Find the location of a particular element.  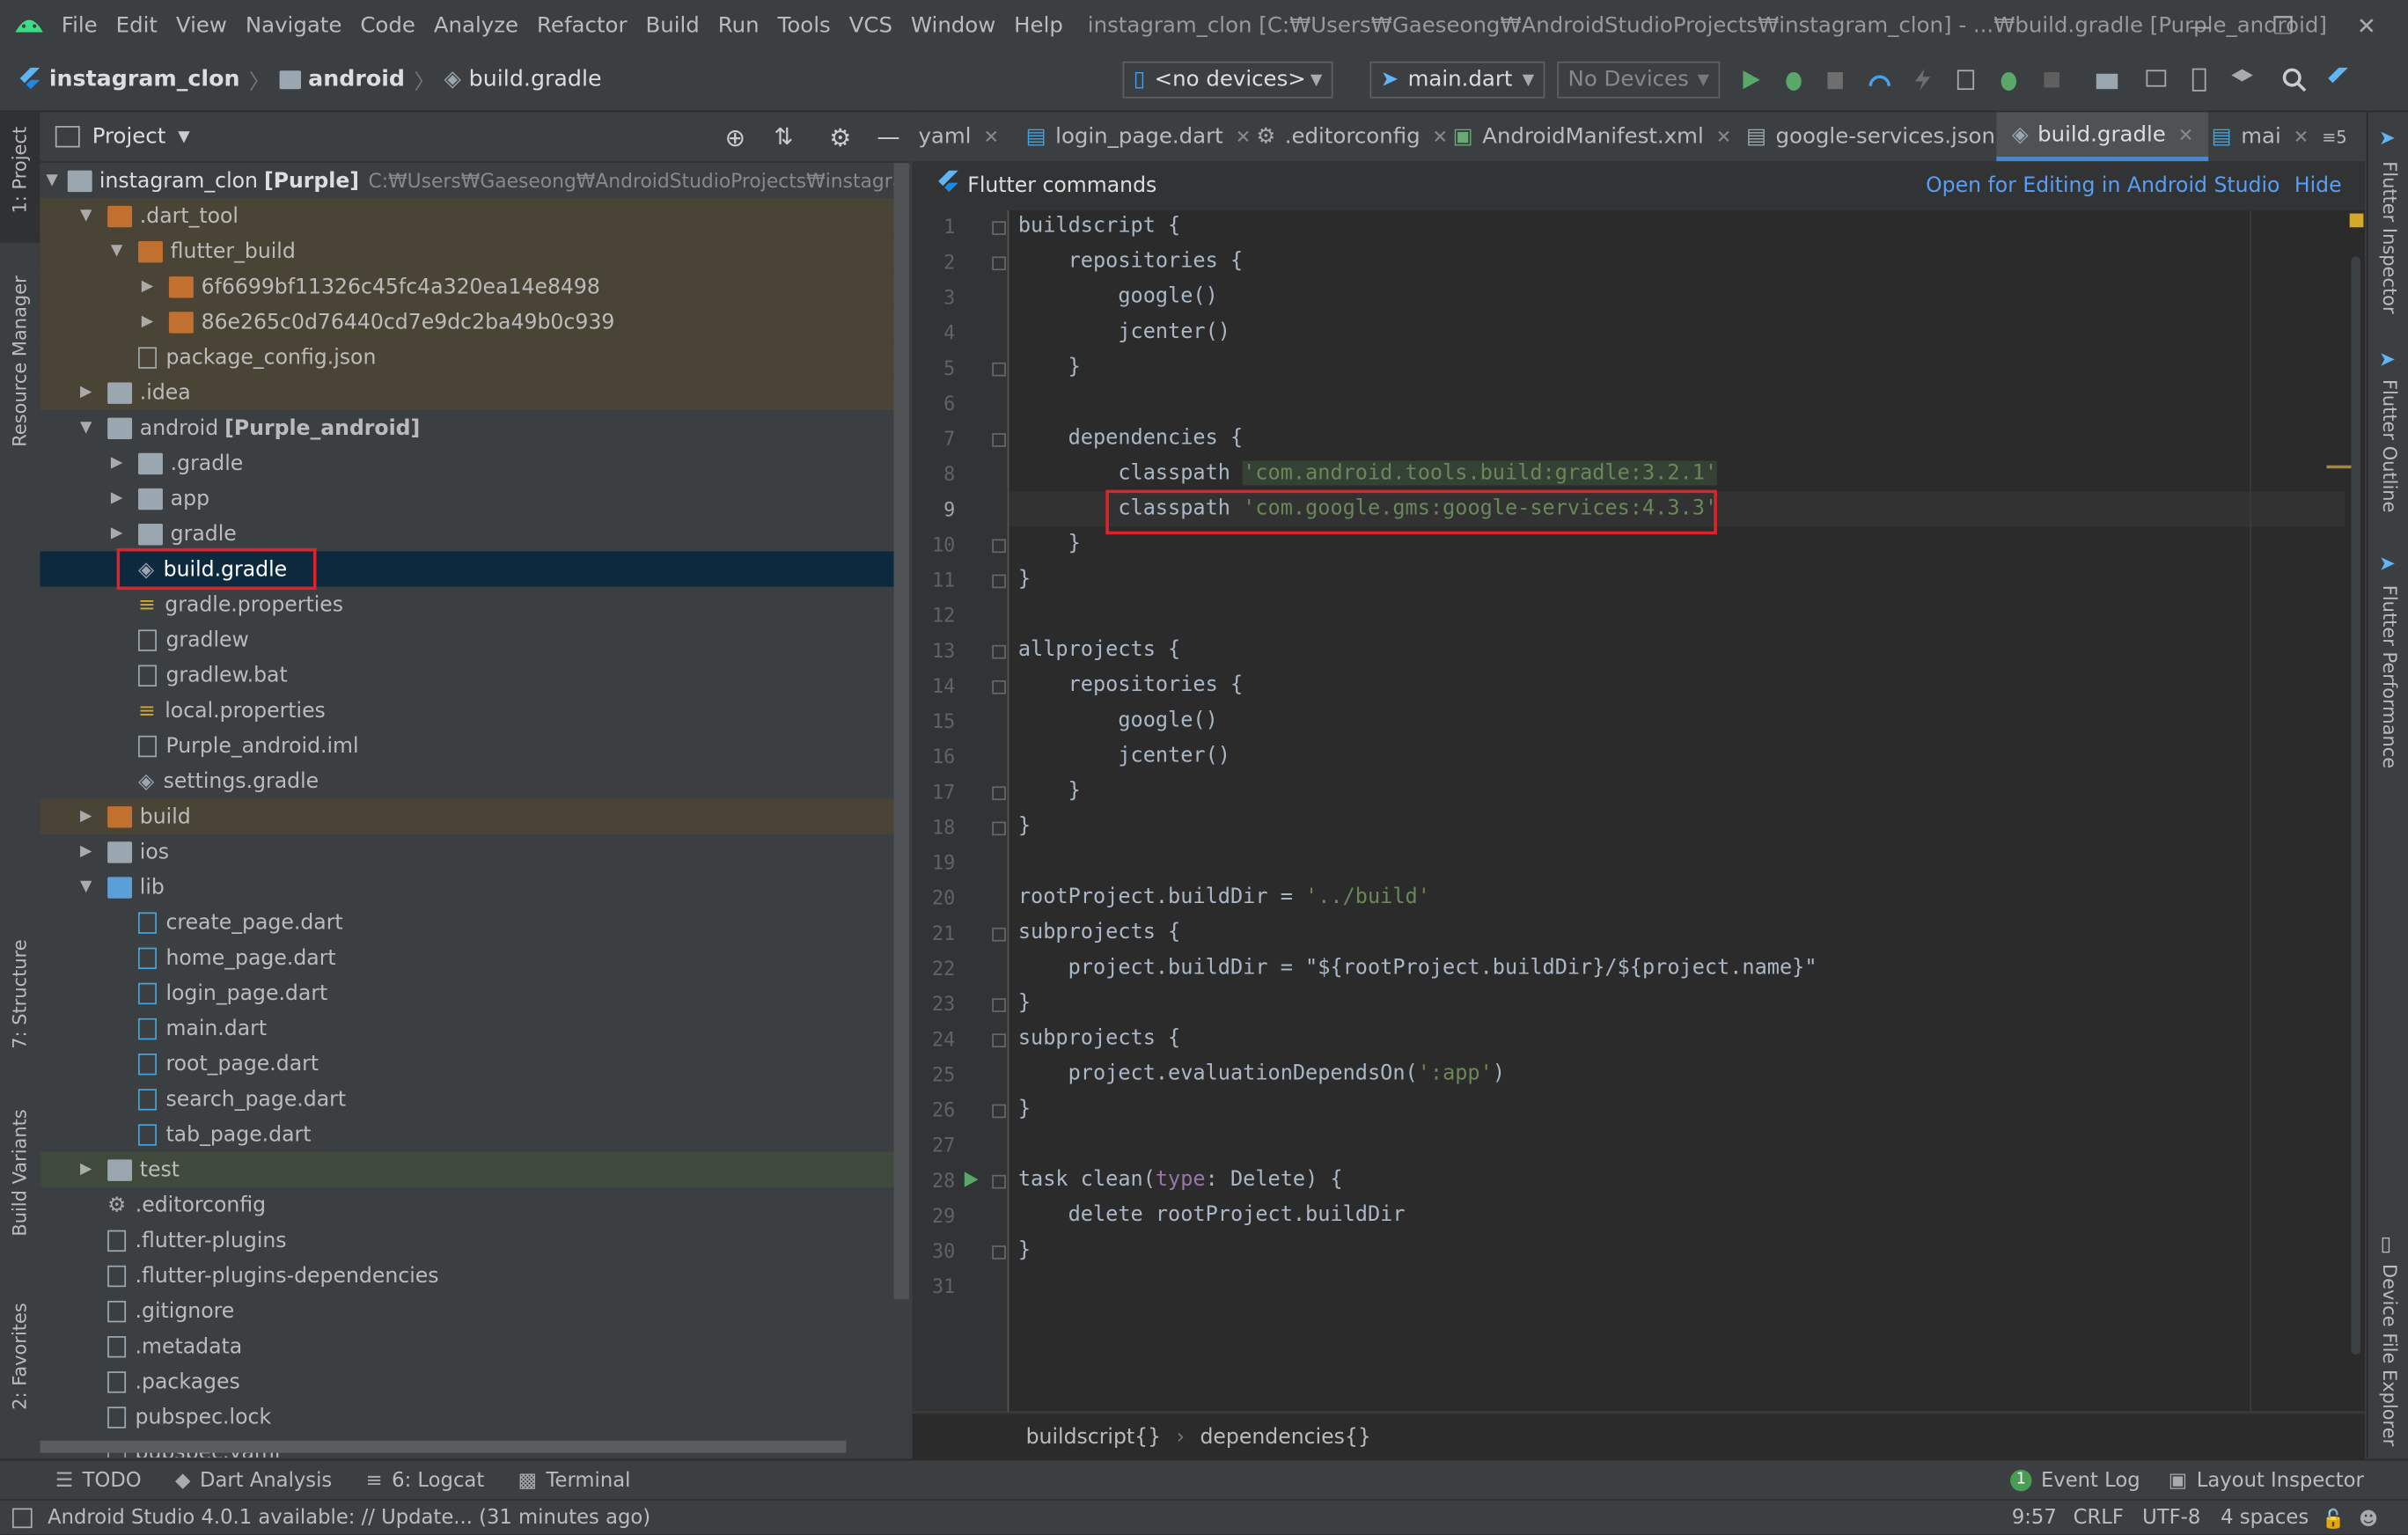

attach-debugger-icon is located at coordinates (2008, 79).